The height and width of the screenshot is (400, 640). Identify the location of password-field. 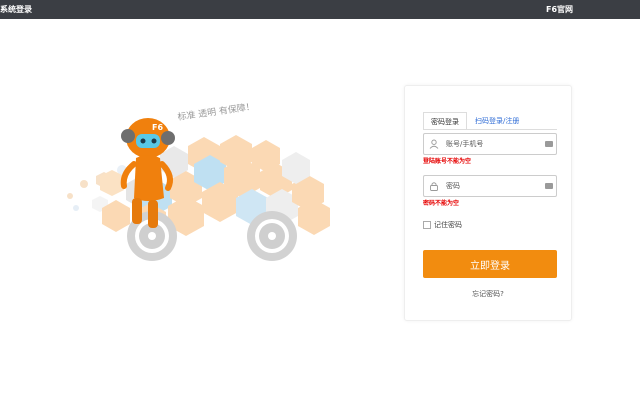
(490, 186).